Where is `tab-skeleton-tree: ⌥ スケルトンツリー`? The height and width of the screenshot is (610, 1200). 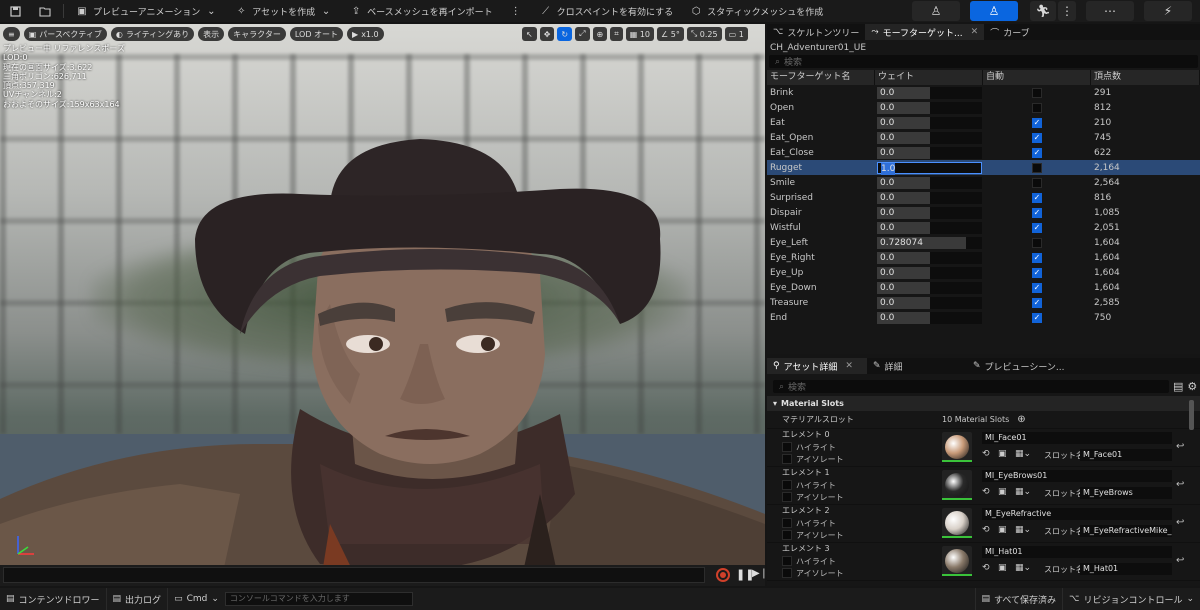 tab-skeleton-tree: ⌥ スケルトンツリー is located at coordinates (816, 32).